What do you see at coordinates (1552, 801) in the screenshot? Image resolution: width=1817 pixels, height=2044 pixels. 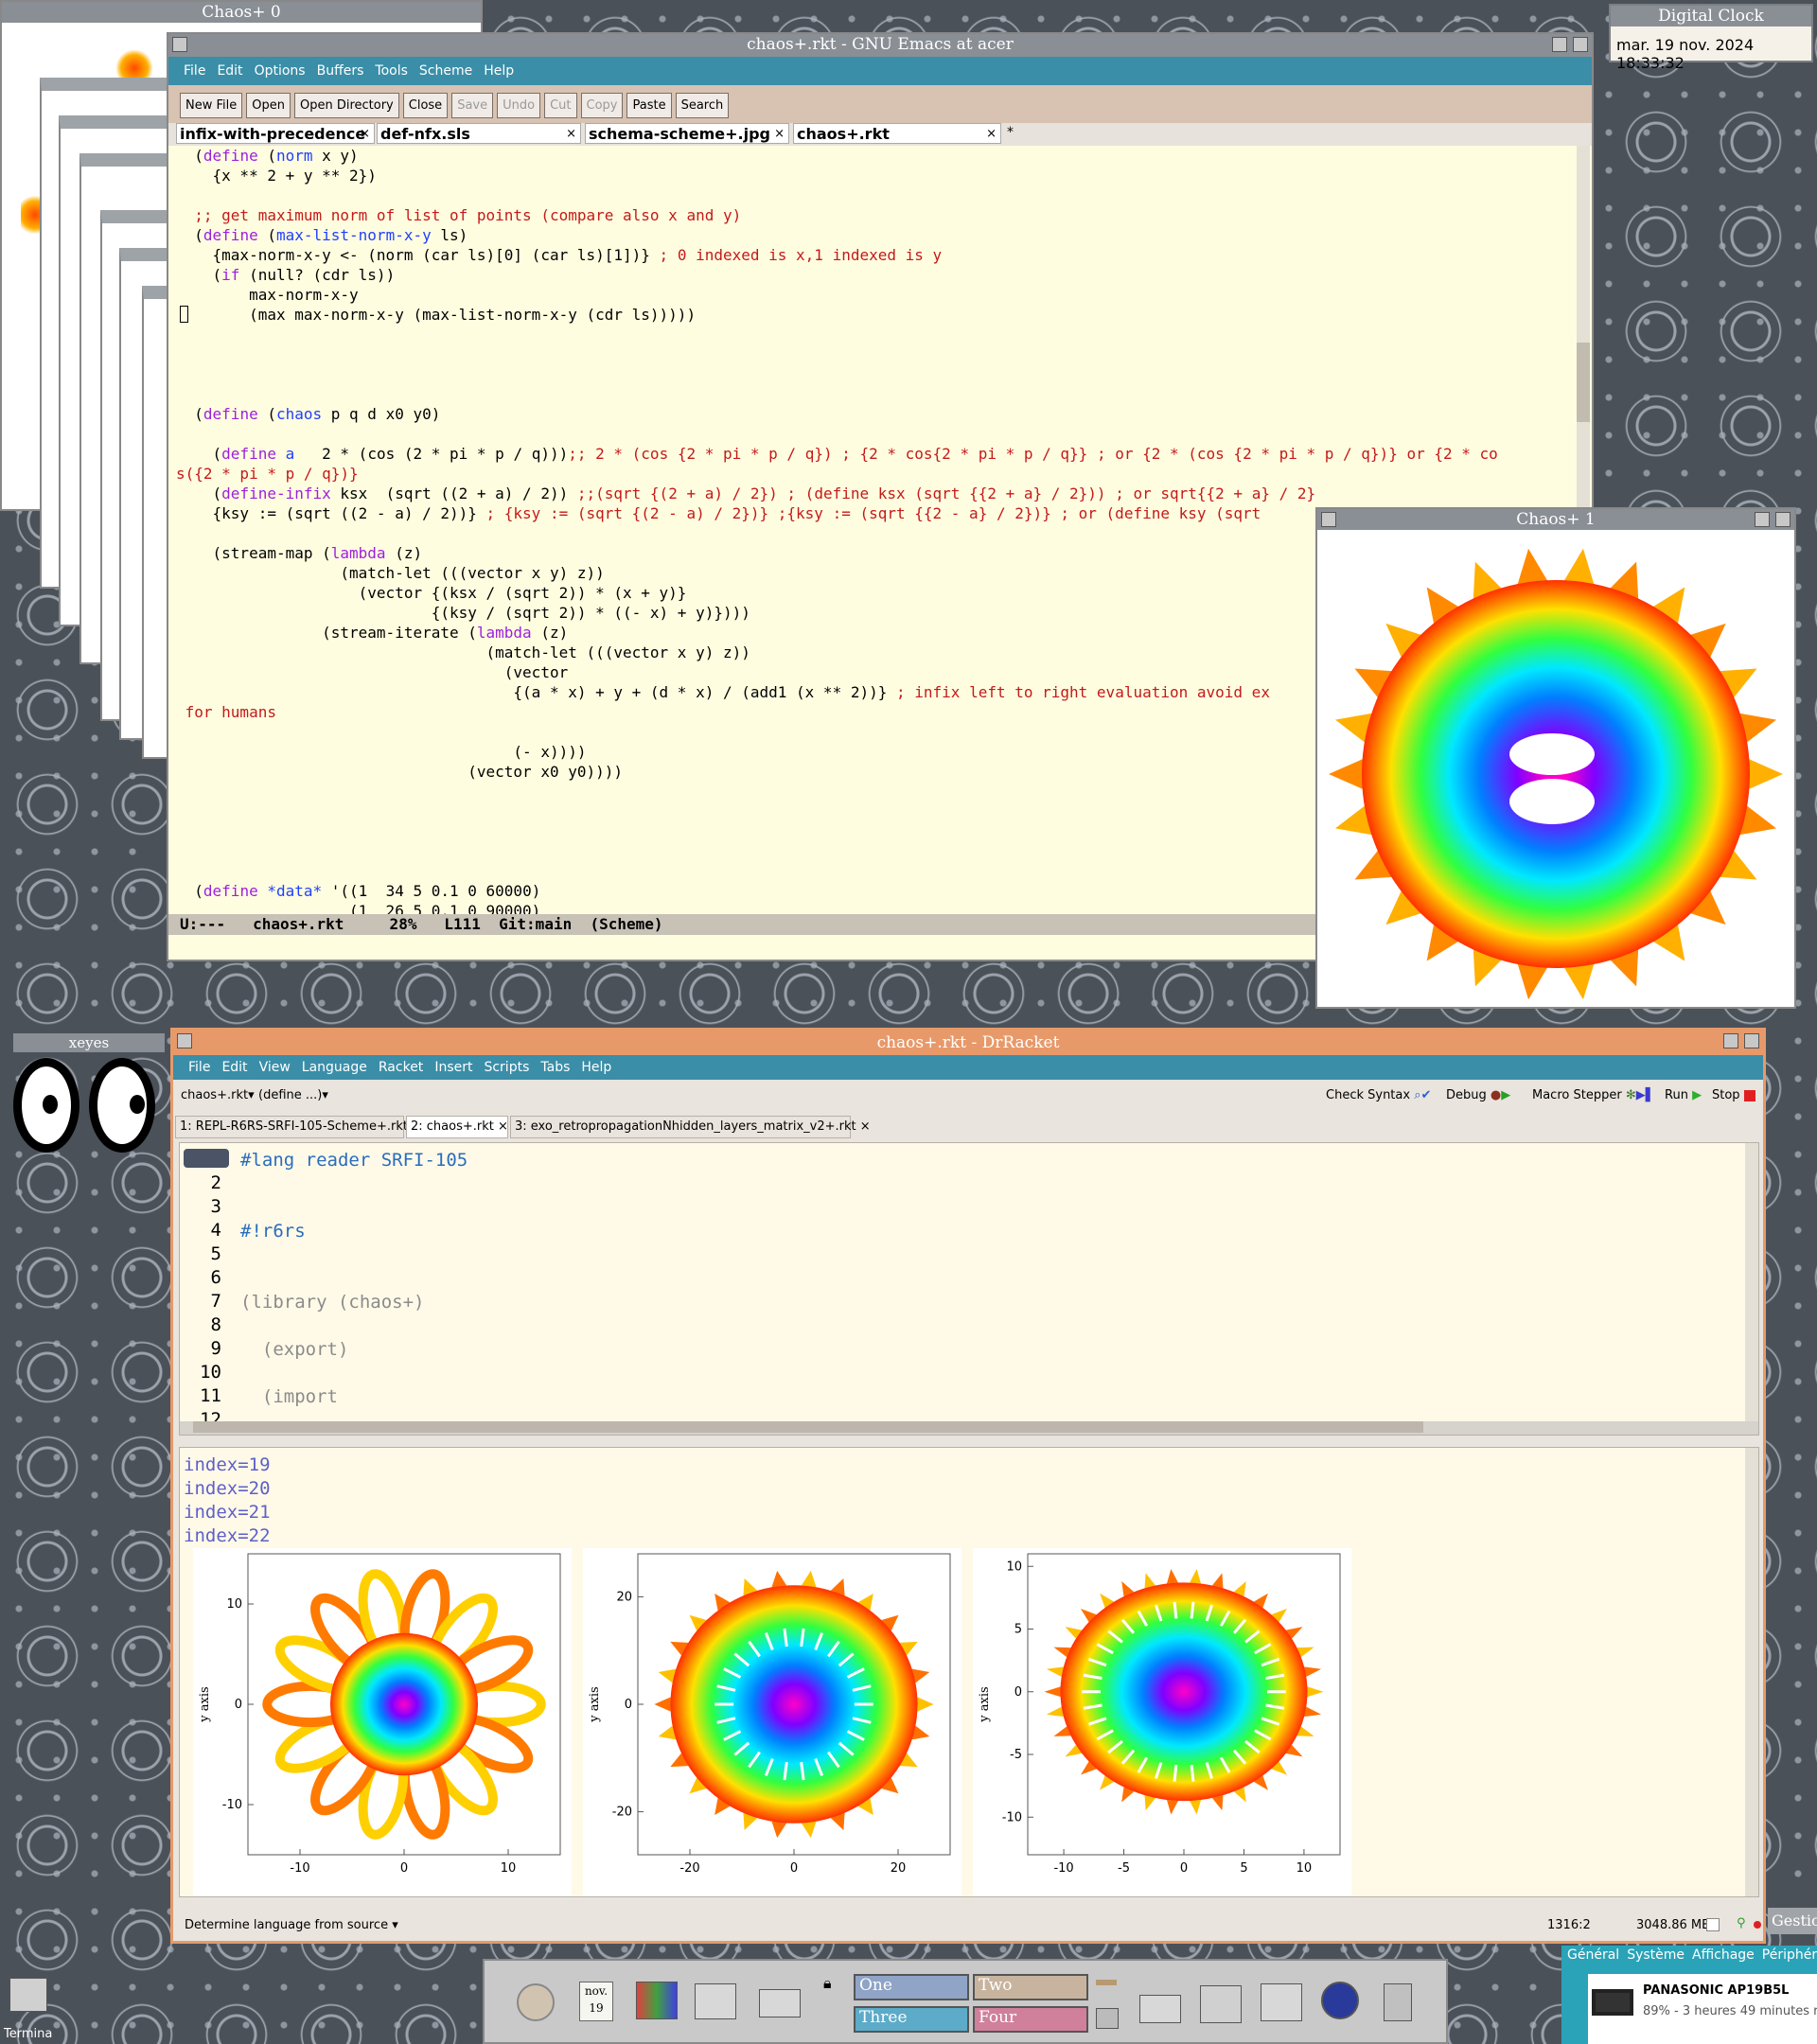 I see `chaos1-hole-bottom` at bounding box center [1552, 801].